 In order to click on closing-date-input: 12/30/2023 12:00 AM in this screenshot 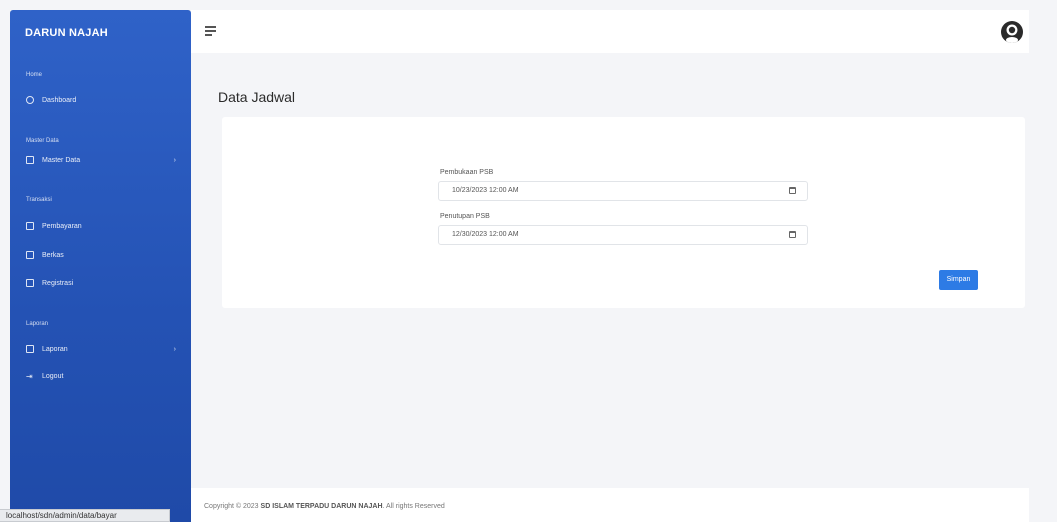, I will do `click(623, 235)`.